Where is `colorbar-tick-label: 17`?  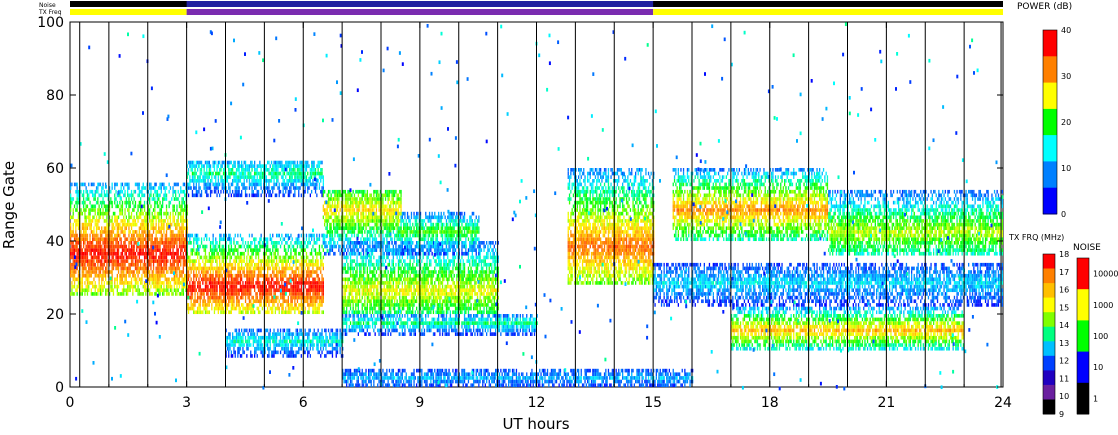
colorbar-tick-label: 17 is located at coordinates (1064, 272).